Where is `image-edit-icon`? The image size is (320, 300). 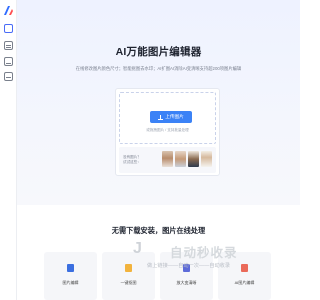
image-edit-icon is located at coordinates (70, 268).